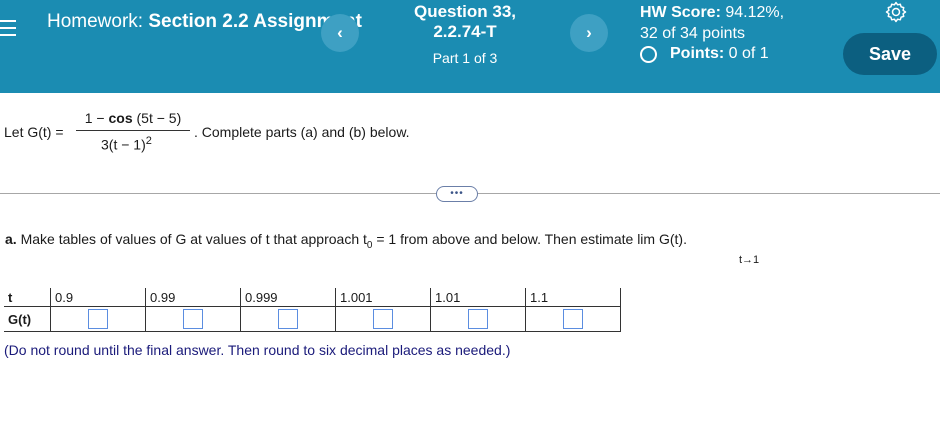  I want to click on question-part: Part 1 of 3, so click(465, 58).